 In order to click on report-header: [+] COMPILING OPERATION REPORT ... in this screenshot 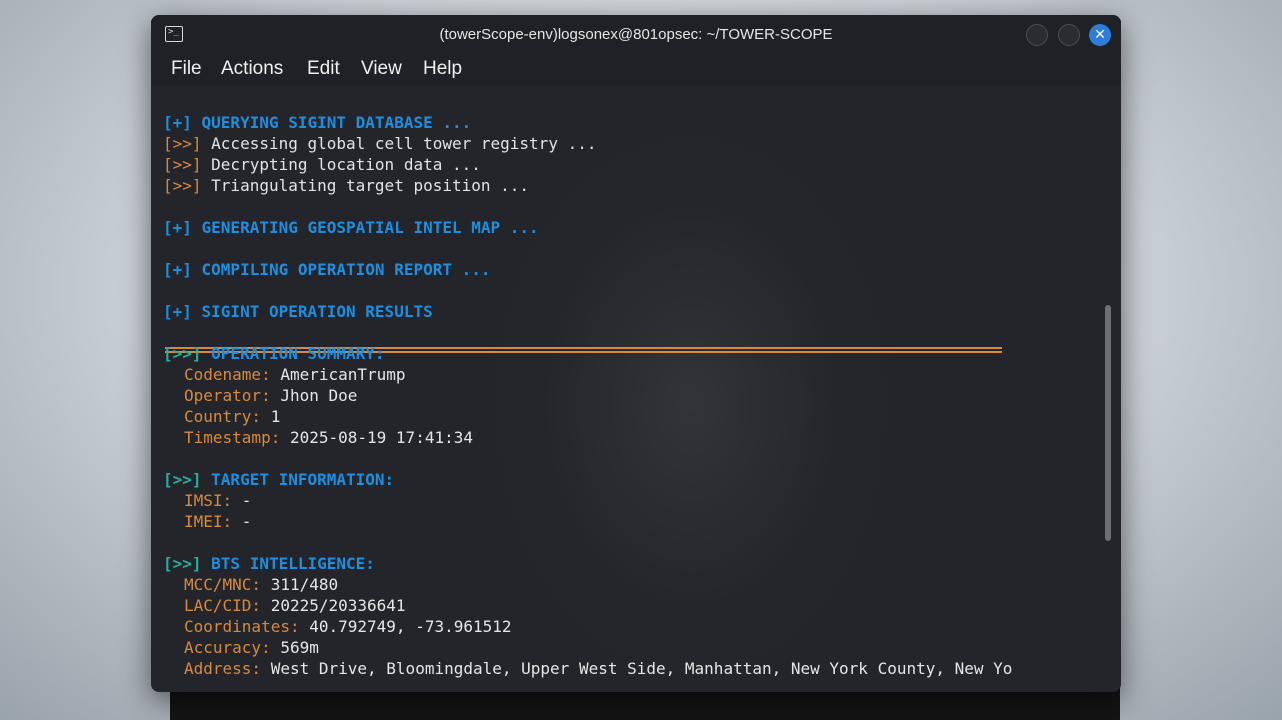, I will do `click(327, 269)`.